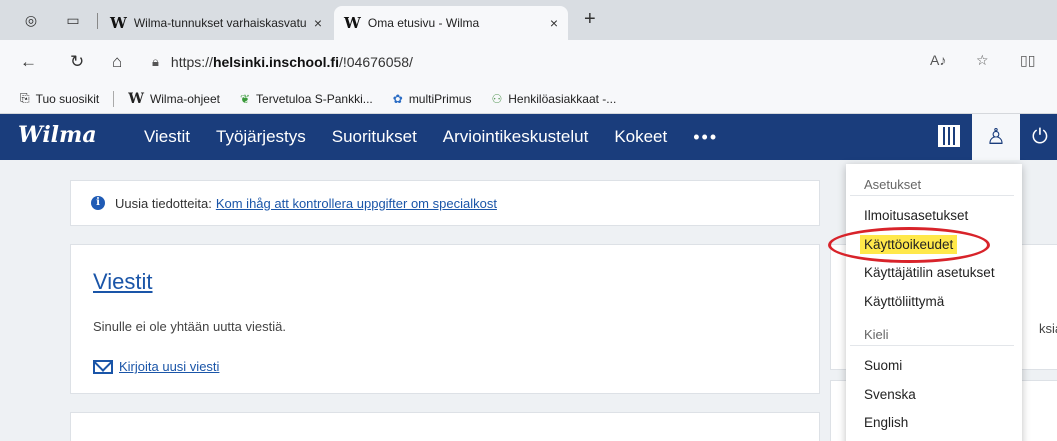 Image resolution: width=1057 pixels, height=441 pixels. I want to click on new-message-label: Kirjoita uusi viesti, so click(169, 366).